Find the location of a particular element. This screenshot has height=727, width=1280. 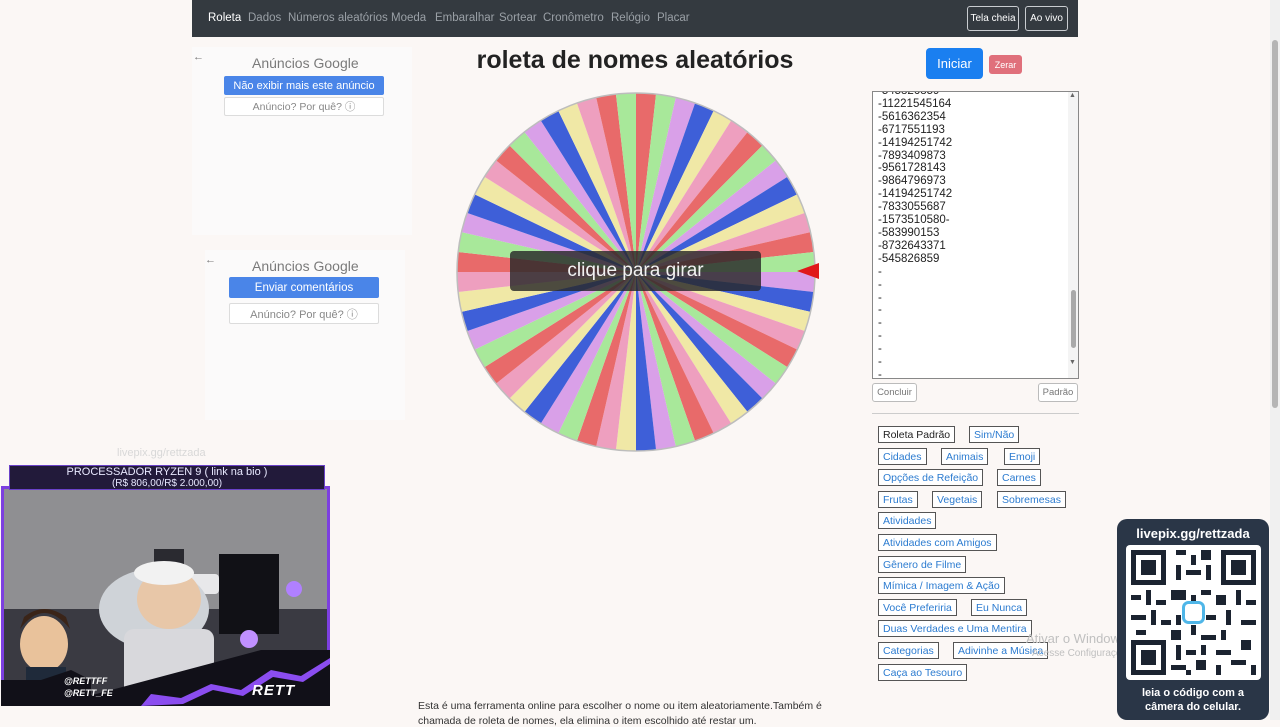

stream-banner-line1: PROCESSADOR RYZEN 9 ( link na bio ) is located at coordinates (167, 472).